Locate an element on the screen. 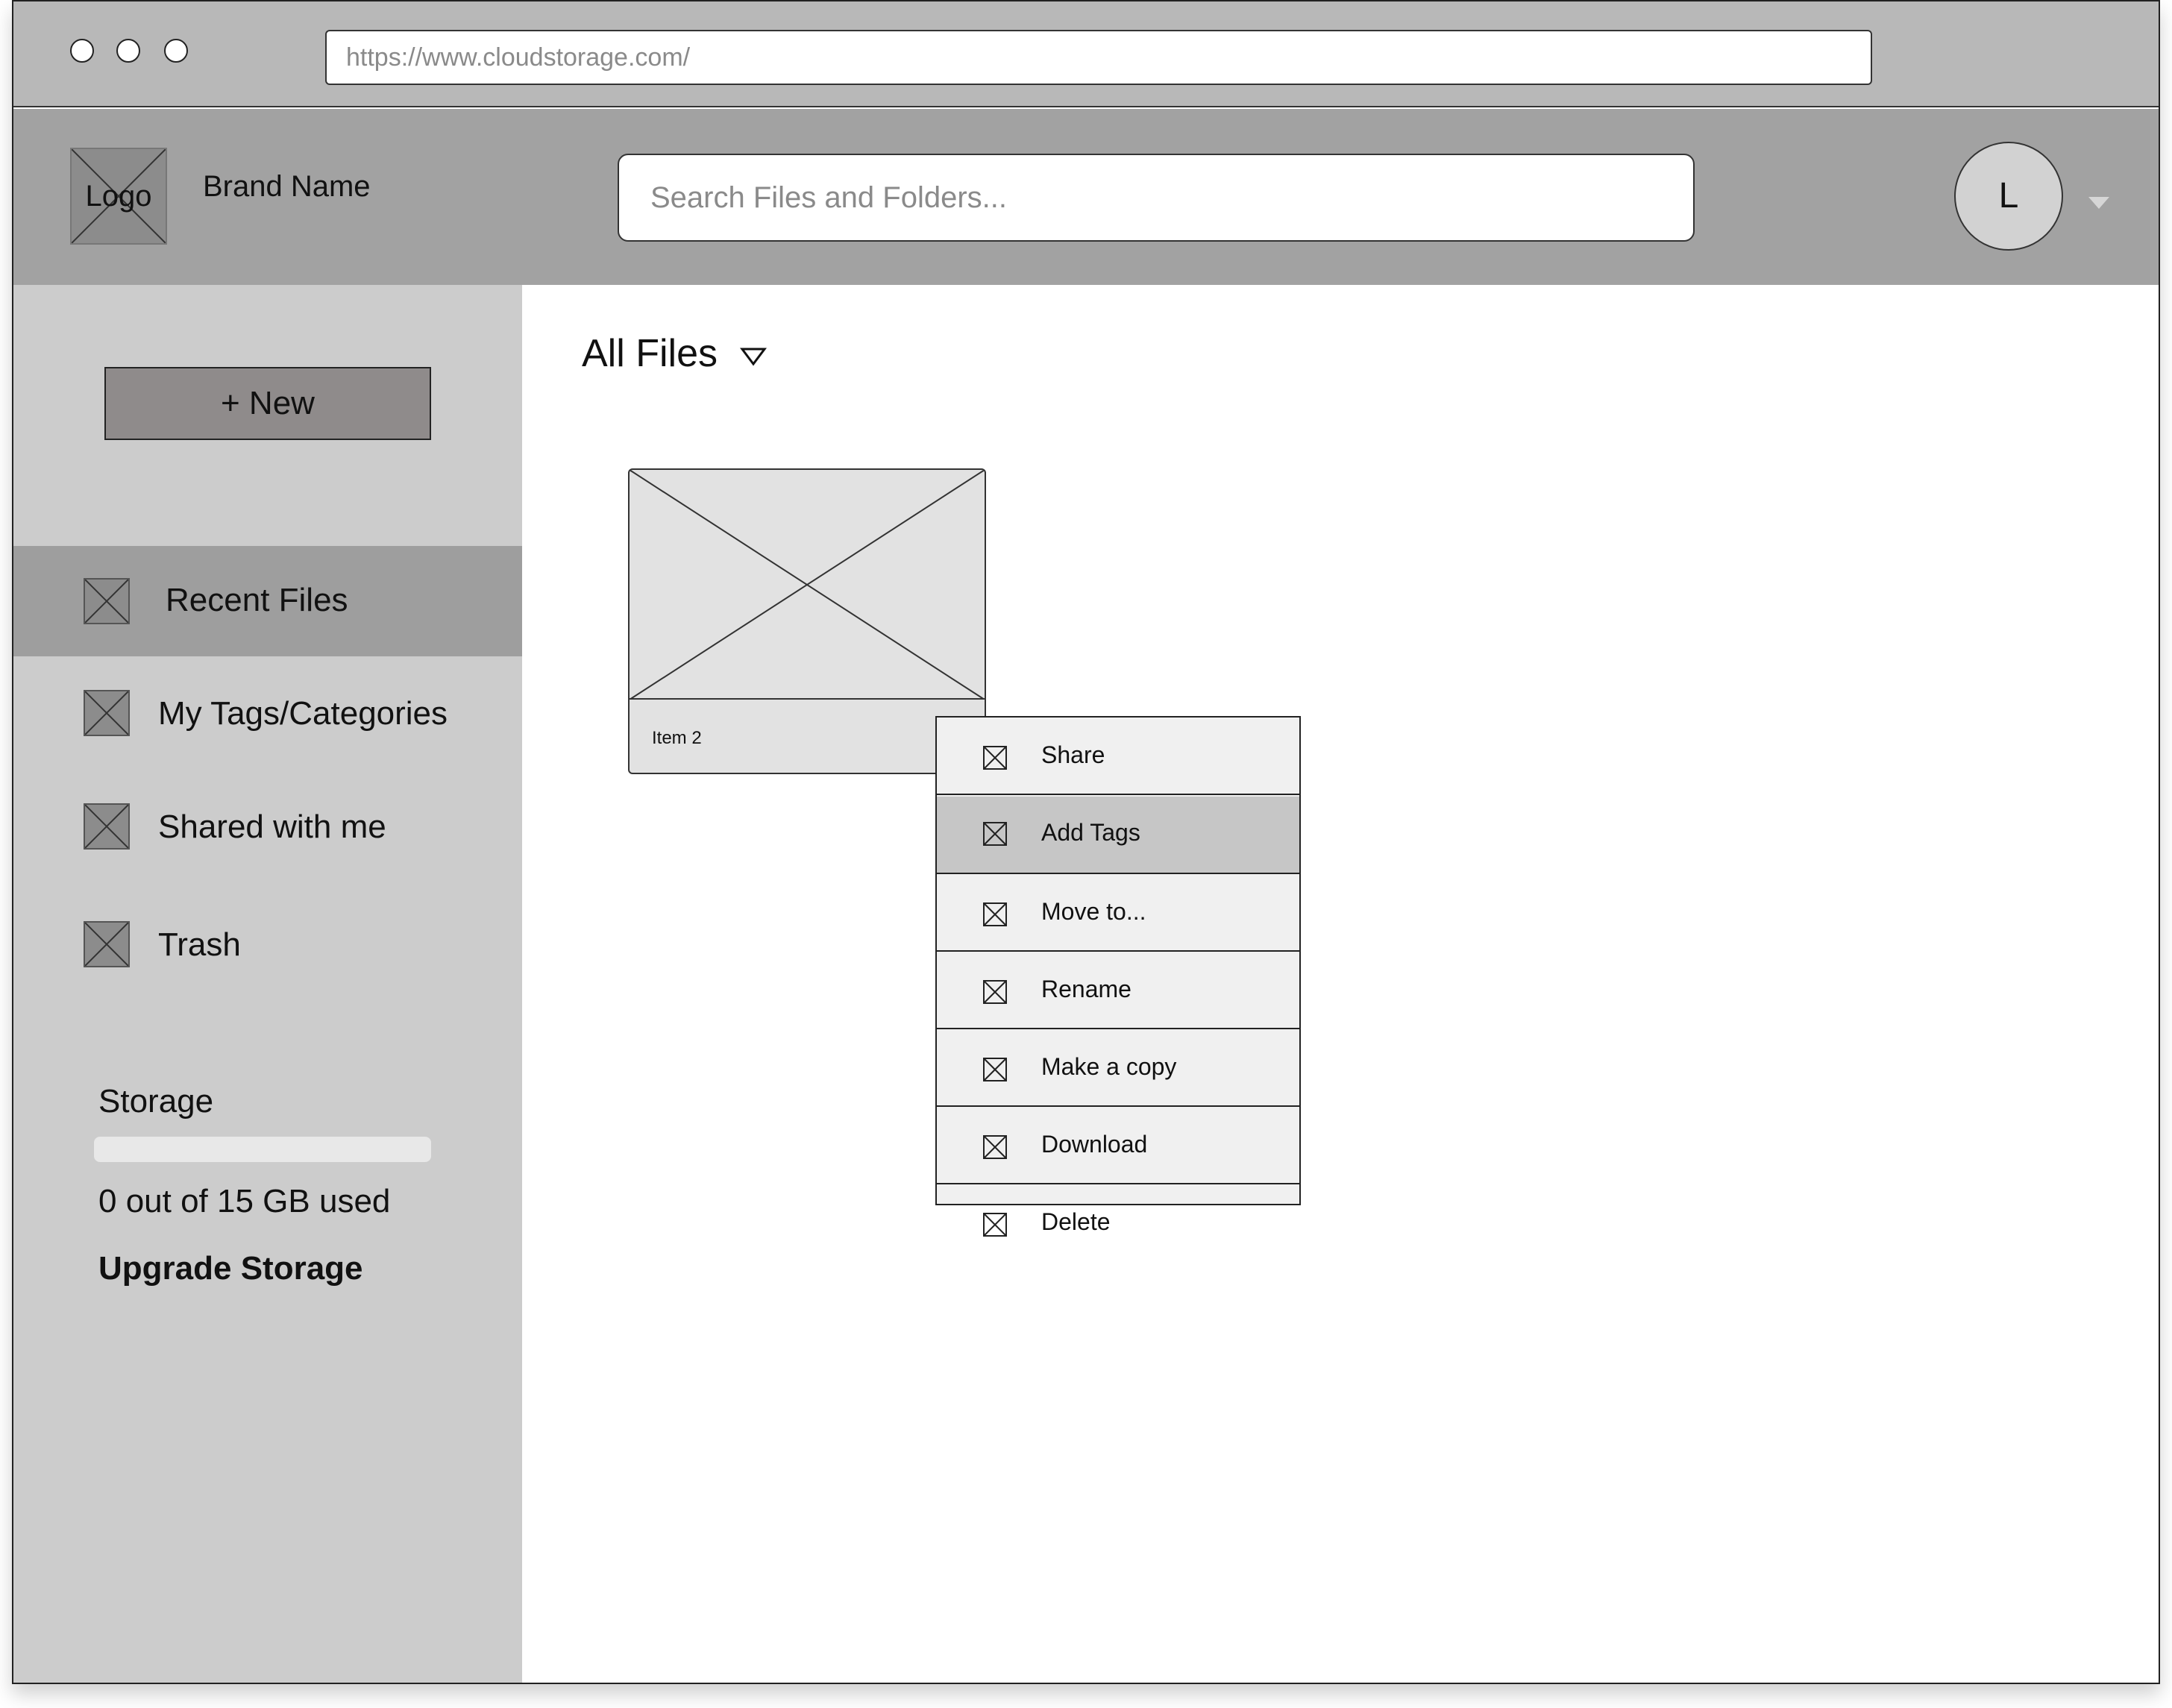 The width and height of the screenshot is (2172, 1708). menu-item-add-tags: Add Tags is located at coordinates (1118, 835).